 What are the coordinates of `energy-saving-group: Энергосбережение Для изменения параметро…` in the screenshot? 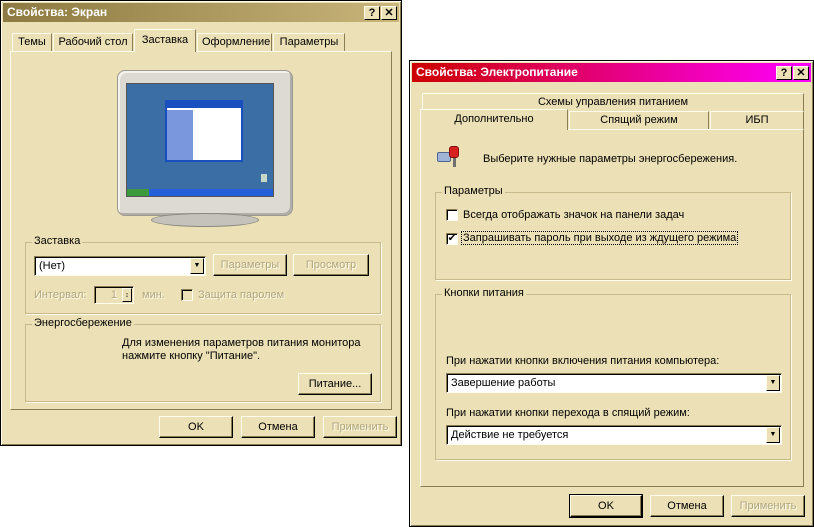 It's located at (203, 359).